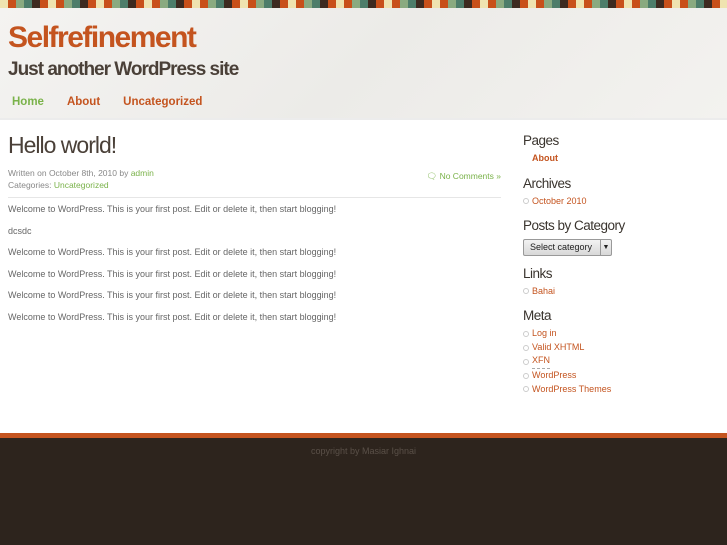  What do you see at coordinates (162, 102) in the screenshot?
I see `nav-uncategorized: Uncategorized` at bounding box center [162, 102].